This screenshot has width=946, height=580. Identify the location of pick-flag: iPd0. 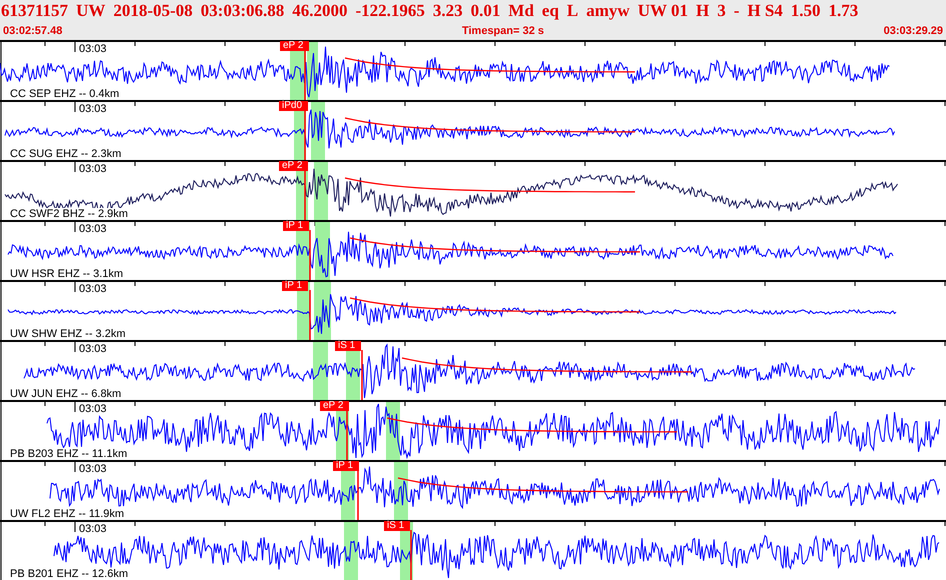
(293, 106).